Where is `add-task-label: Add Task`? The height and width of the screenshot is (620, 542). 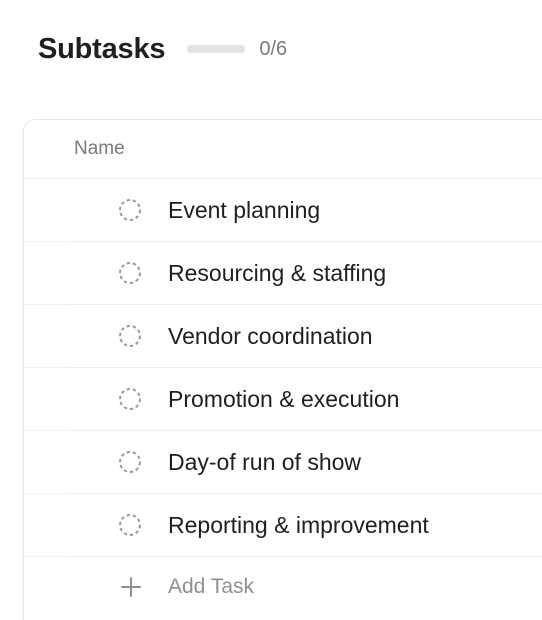
add-task-label: Add Task is located at coordinates (211, 587).